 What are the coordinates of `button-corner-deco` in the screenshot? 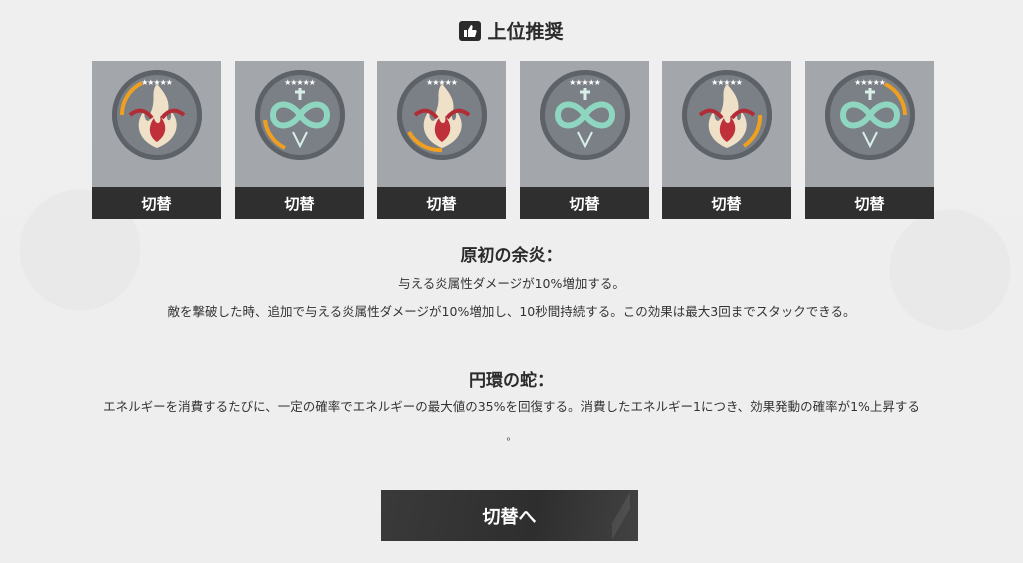 It's located at (621, 515).